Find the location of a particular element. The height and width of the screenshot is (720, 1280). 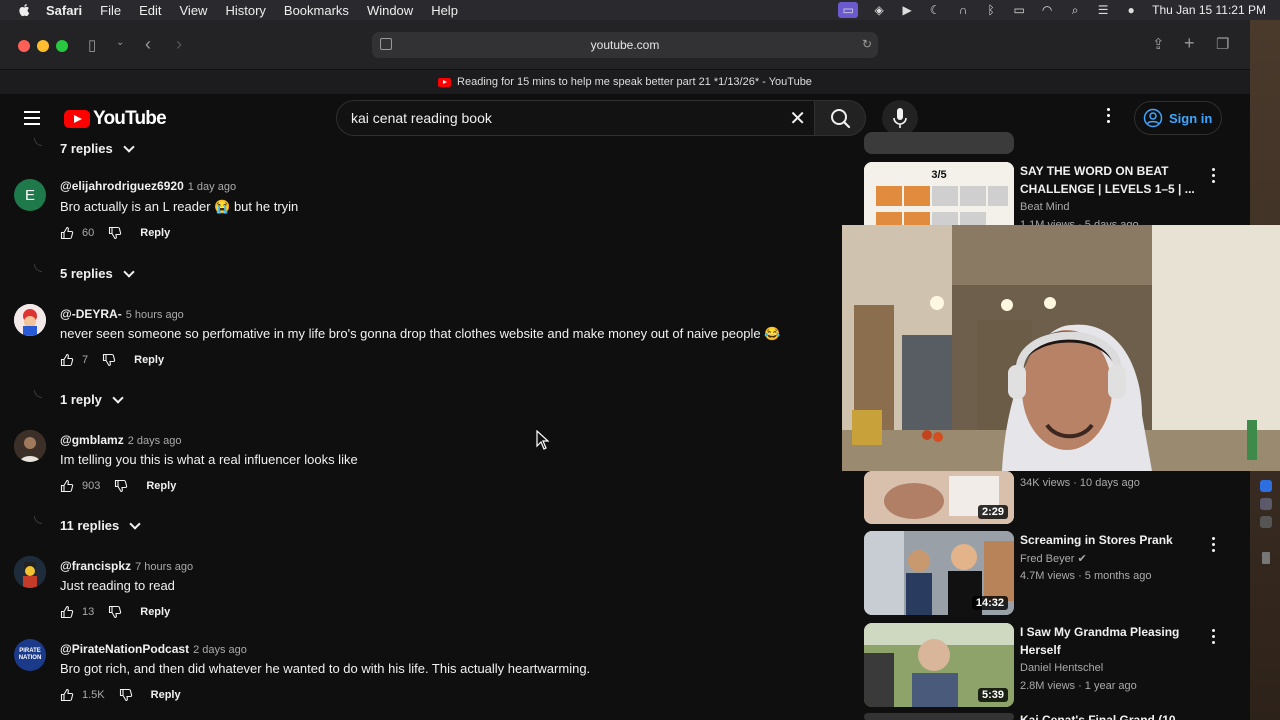

close-window-button is located at coordinates (24, 46).